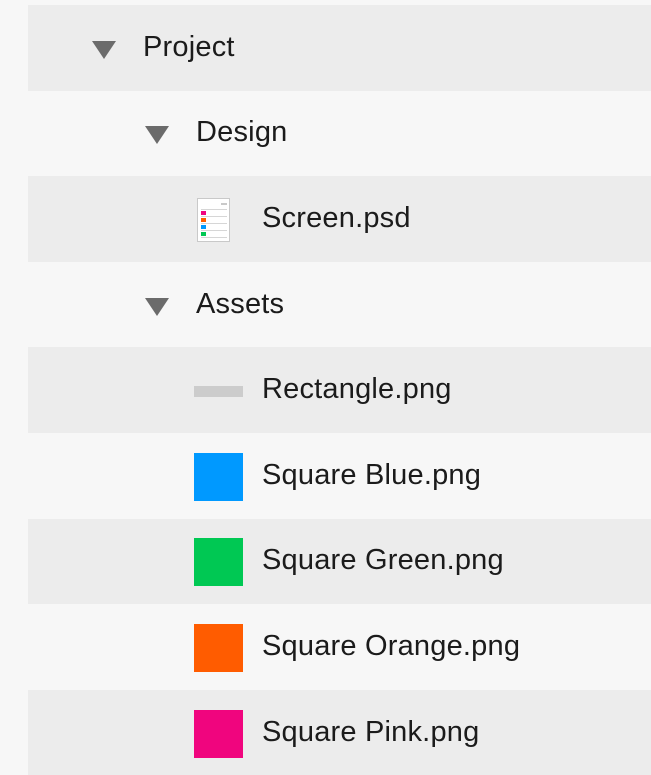 This screenshot has height=775, width=651. Describe the element at coordinates (218, 392) in the screenshot. I see `rectangle-thumbnail-icon` at that location.